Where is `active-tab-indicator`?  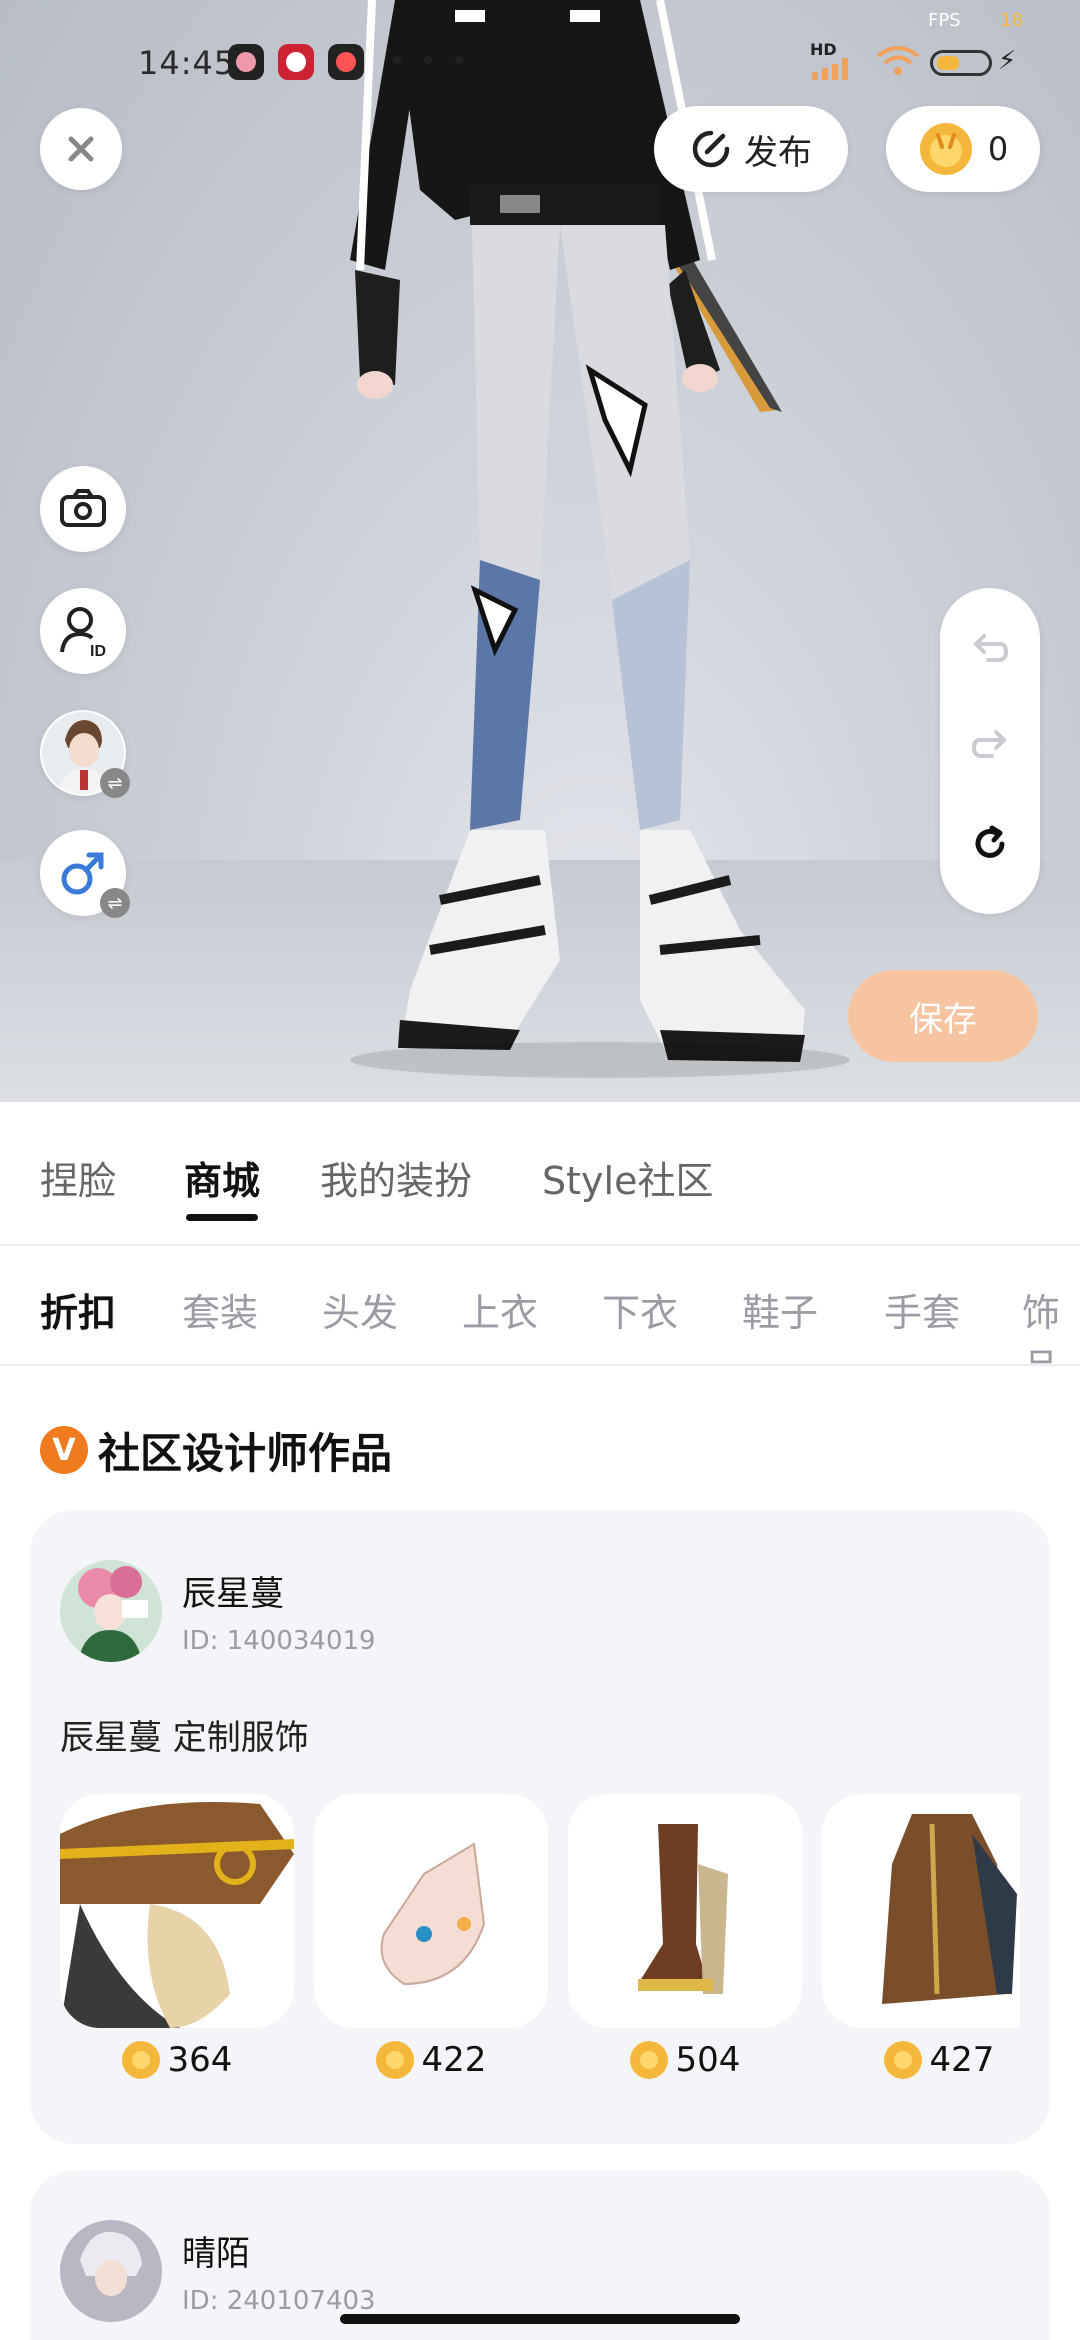 active-tab-indicator is located at coordinates (222, 1217).